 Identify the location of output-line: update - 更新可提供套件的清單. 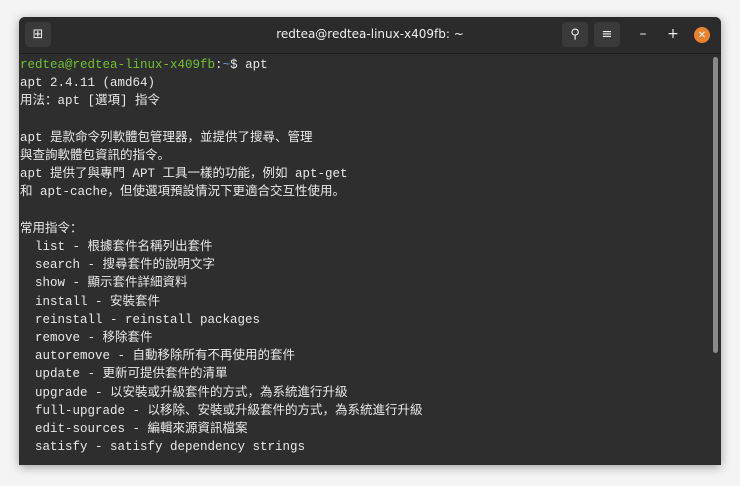
(124, 374).